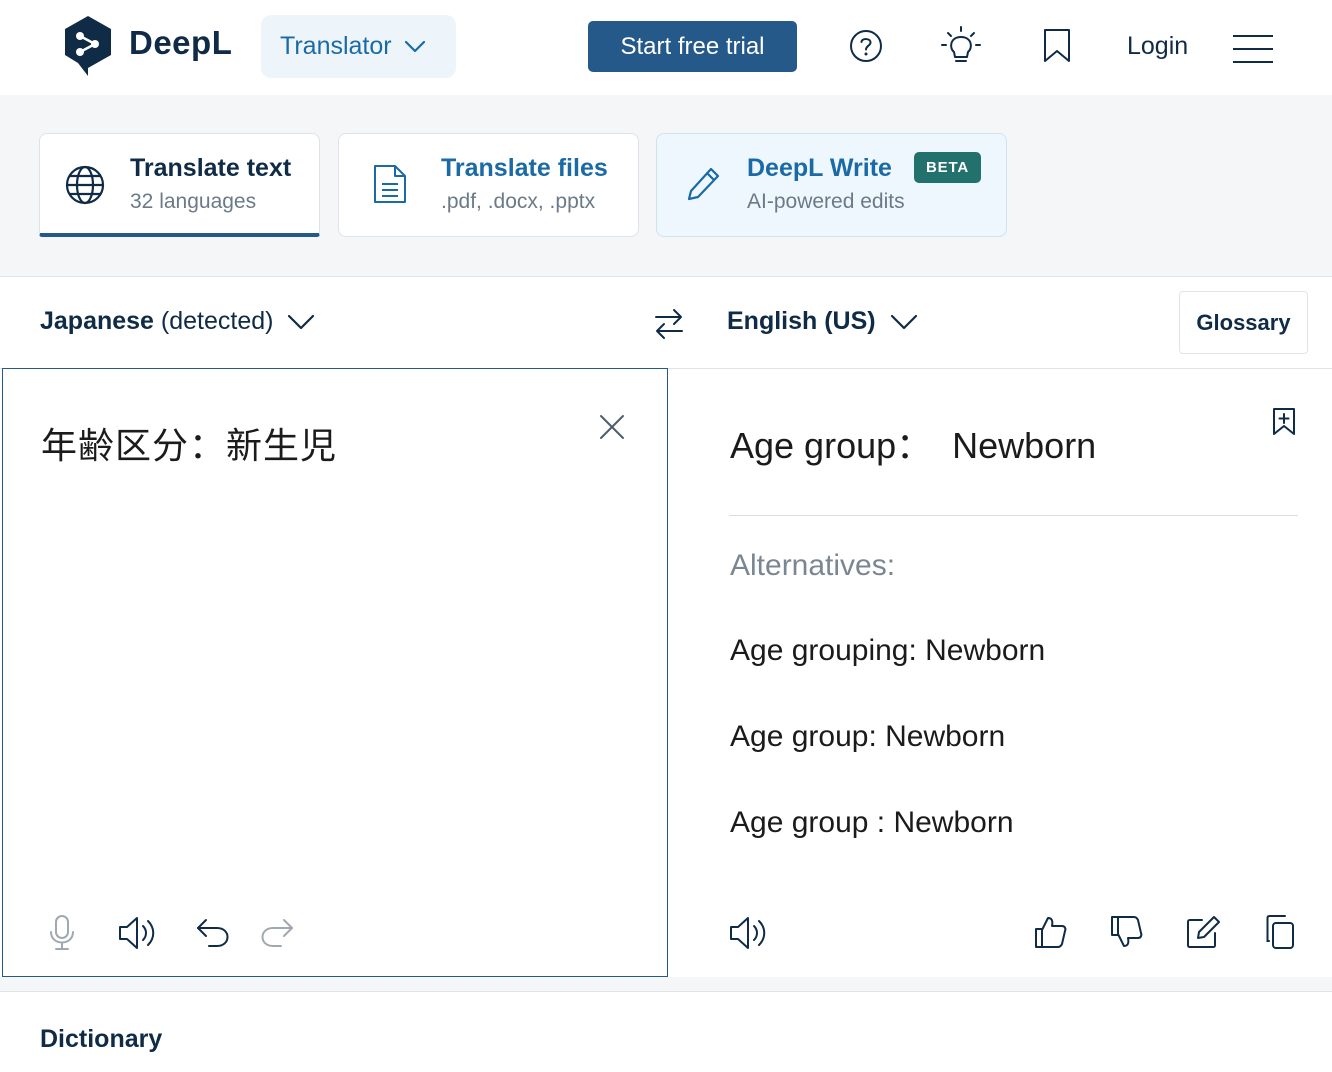 The height and width of the screenshot is (1072, 1332). Describe the element at coordinates (193, 201) in the screenshot. I see `mode-subtitle: 32 languages` at that location.